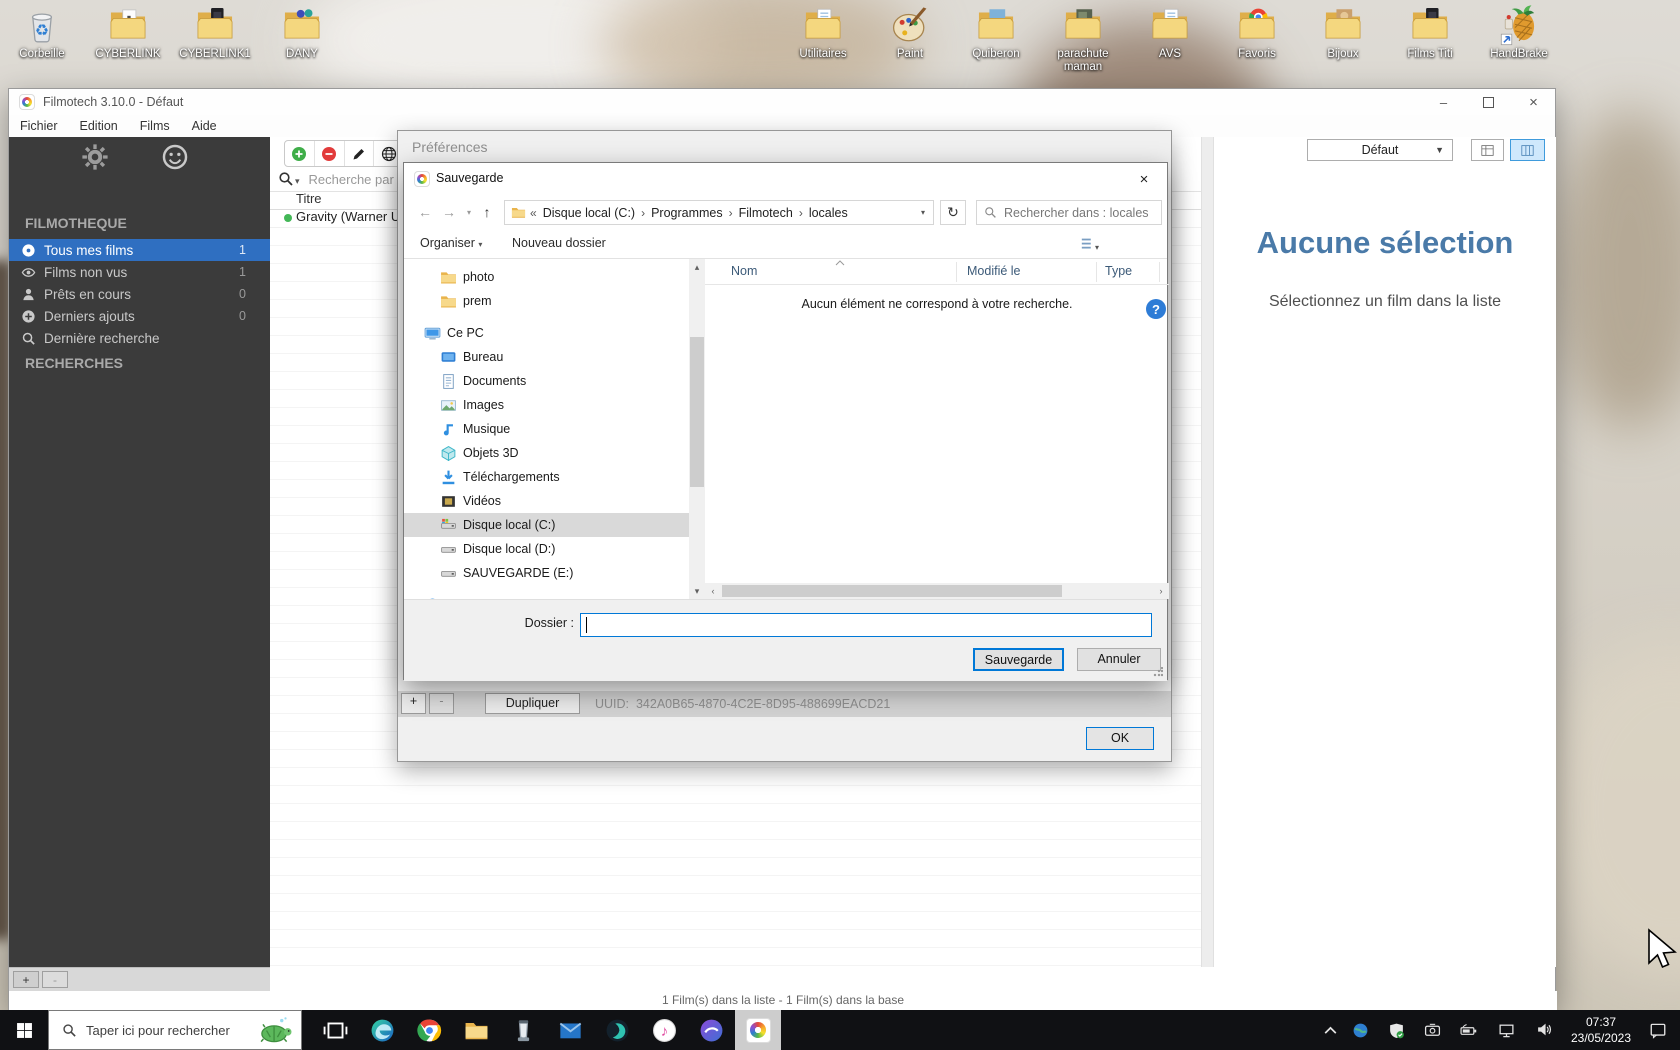 This screenshot has width=1680, height=1050. What do you see at coordinates (1343, 32) in the screenshot?
I see `desktop-icon-bijoux: Bijoux` at bounding box center [1343, 32].